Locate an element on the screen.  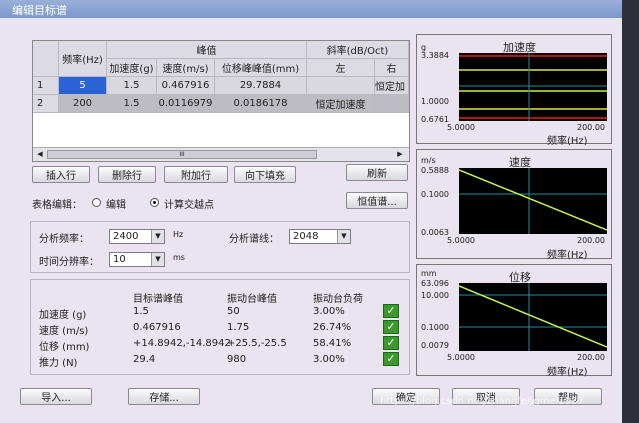
analysis-lines-value: 2048 is located at coordinates (306, 236).